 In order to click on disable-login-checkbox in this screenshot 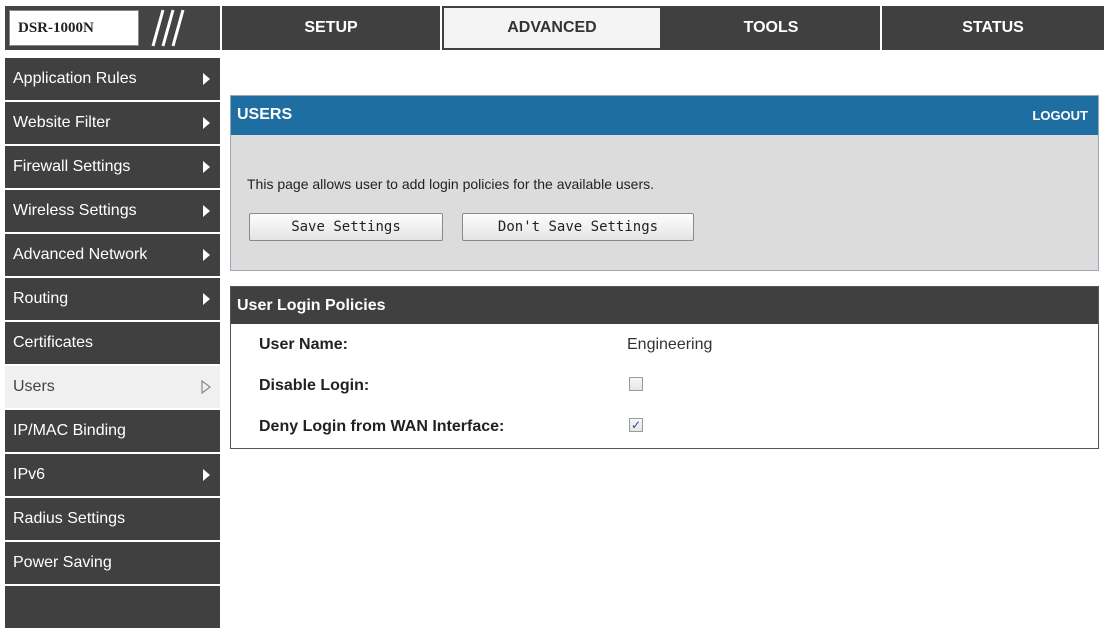, I will do `click(636, 384)`.